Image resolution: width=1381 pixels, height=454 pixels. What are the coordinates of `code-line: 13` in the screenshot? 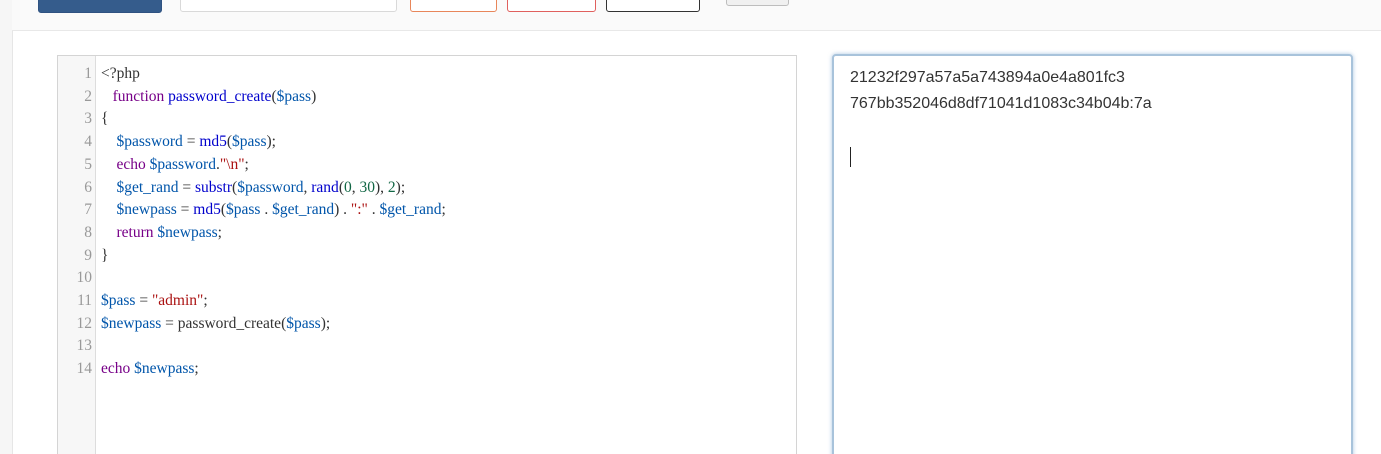 It's located at (427, 345).